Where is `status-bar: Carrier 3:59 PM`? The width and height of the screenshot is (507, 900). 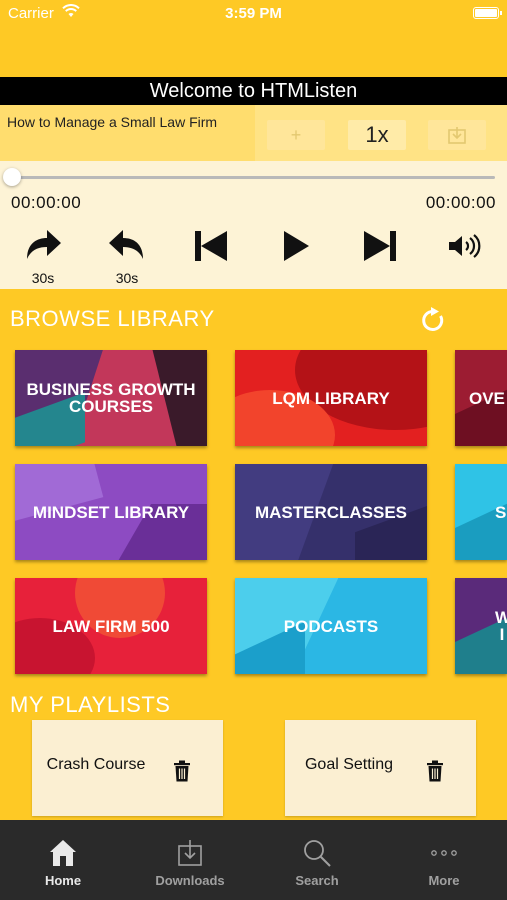
status-bar: Carrier 3:59 PM is located at coordinates (253, 14).